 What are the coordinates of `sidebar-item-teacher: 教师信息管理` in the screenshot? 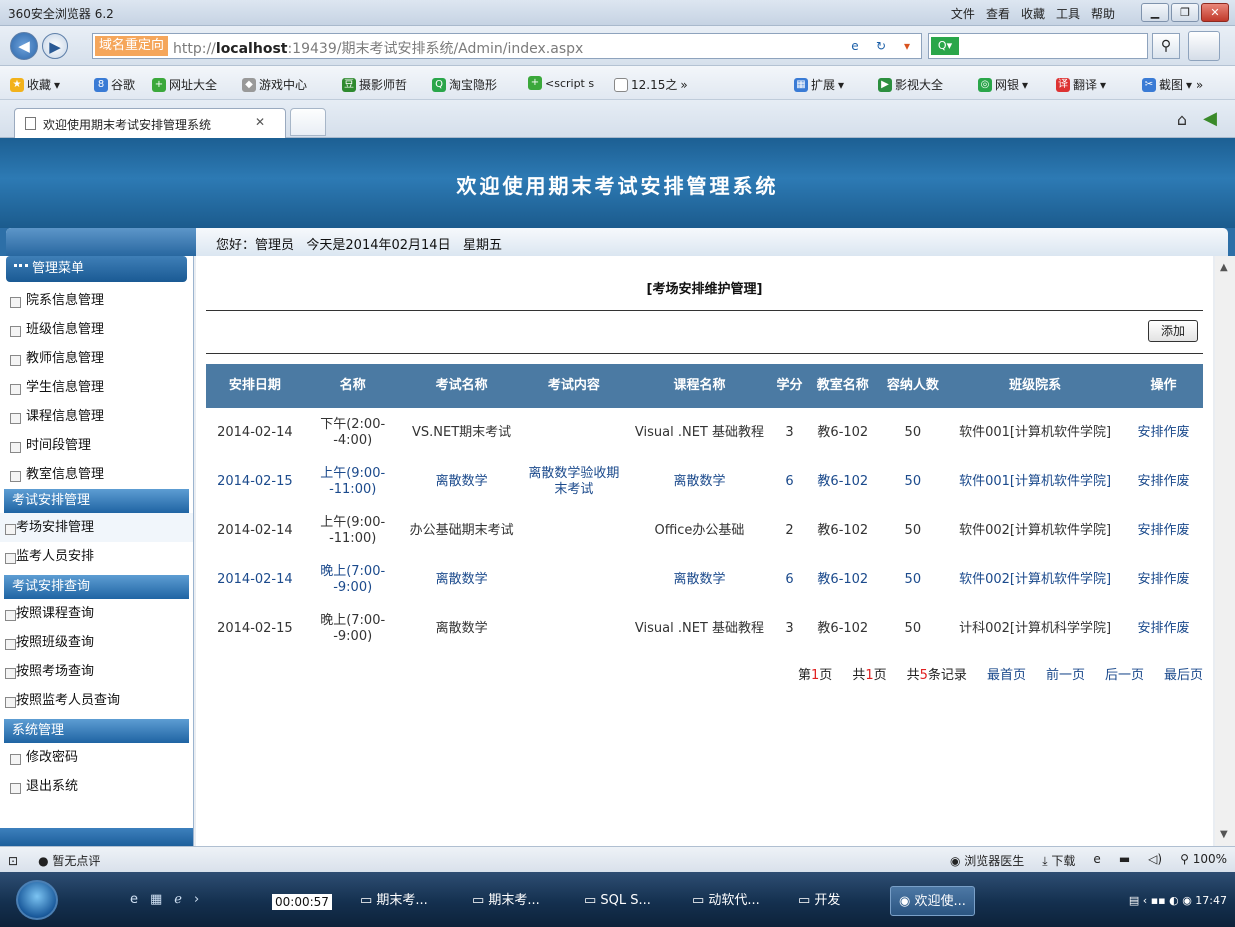 It's located at (96, 358).